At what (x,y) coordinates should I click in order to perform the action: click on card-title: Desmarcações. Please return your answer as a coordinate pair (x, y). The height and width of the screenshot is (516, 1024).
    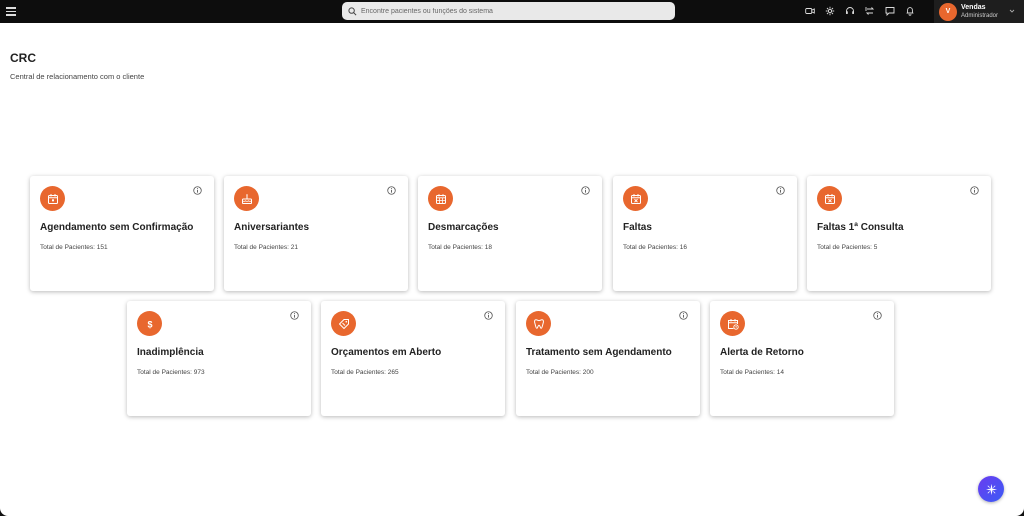
    Looking at the image, I should click on (463, 227).